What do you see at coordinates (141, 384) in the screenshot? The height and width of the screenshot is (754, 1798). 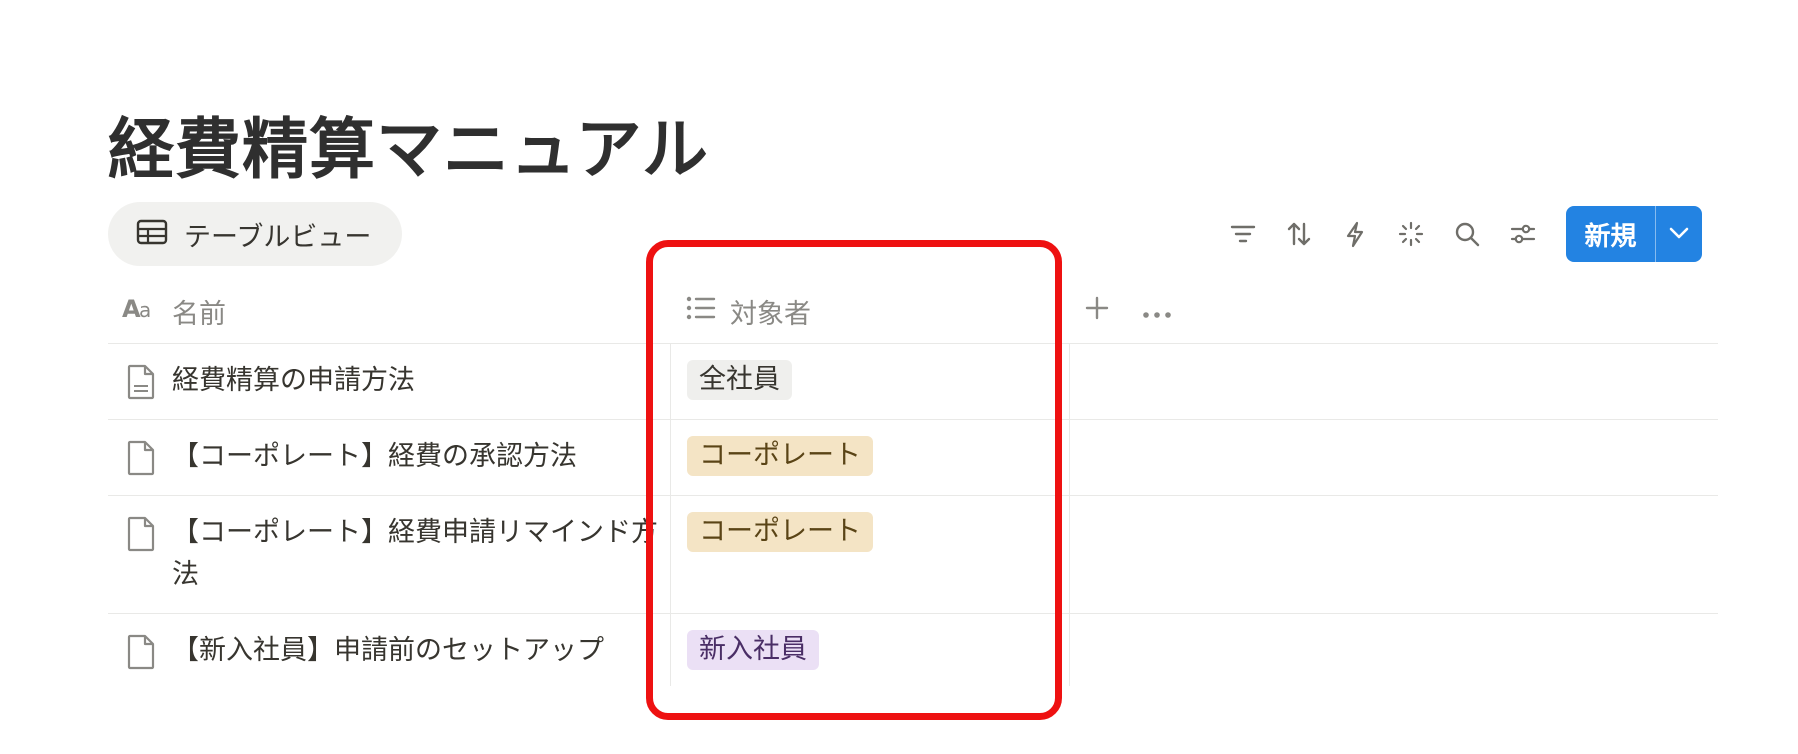 I see `page-with-text-icon` at bounding box center [141, 384].